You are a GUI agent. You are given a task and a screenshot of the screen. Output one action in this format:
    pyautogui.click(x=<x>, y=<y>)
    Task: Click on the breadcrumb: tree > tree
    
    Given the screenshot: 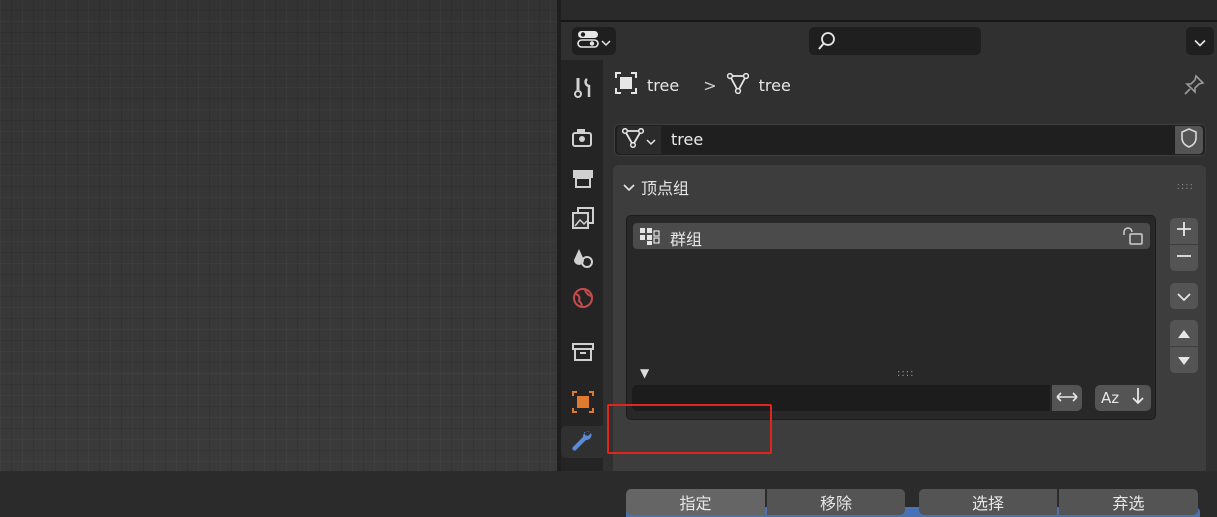 What is the action you would take?
    pyautogui.click(x=703, y=85)
    